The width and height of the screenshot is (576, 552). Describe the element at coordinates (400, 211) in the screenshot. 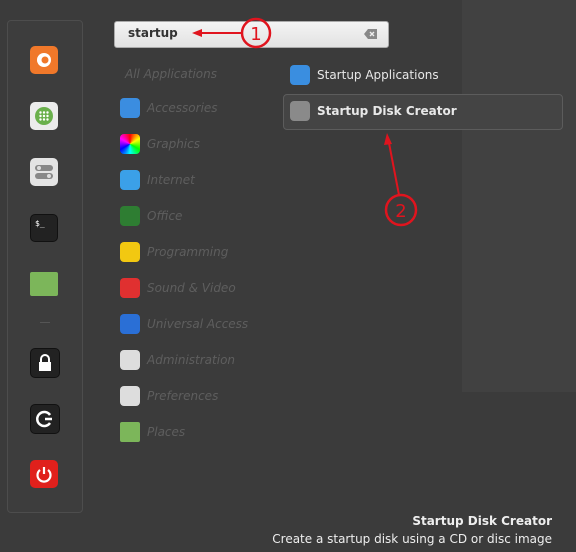

I see `annotation-label-2: 2` at that location.